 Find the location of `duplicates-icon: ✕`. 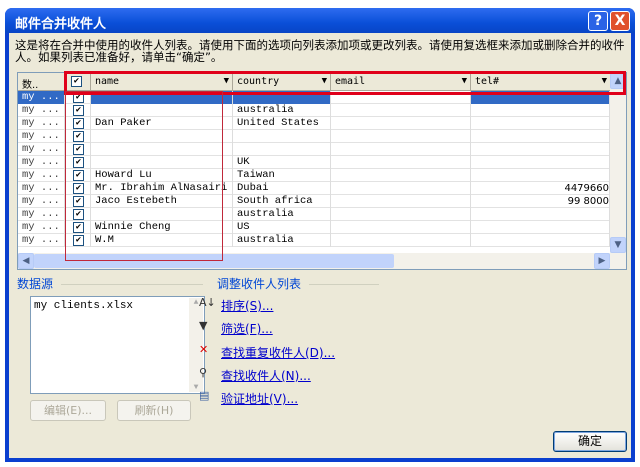

duplicates-icon: ✕ is located at coordinates (204, 349).